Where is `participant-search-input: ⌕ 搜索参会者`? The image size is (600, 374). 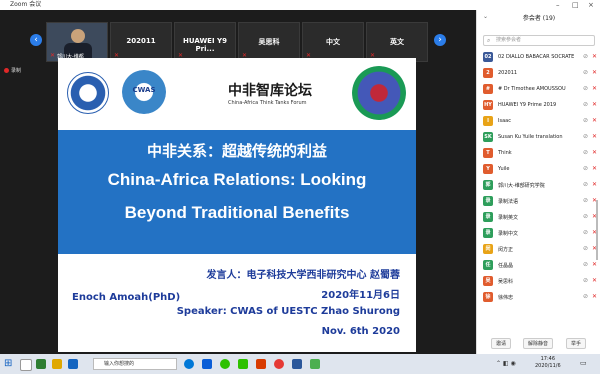
participant-search-input: ⌕ 搜索参会者 is located at coordinates (539, 40).